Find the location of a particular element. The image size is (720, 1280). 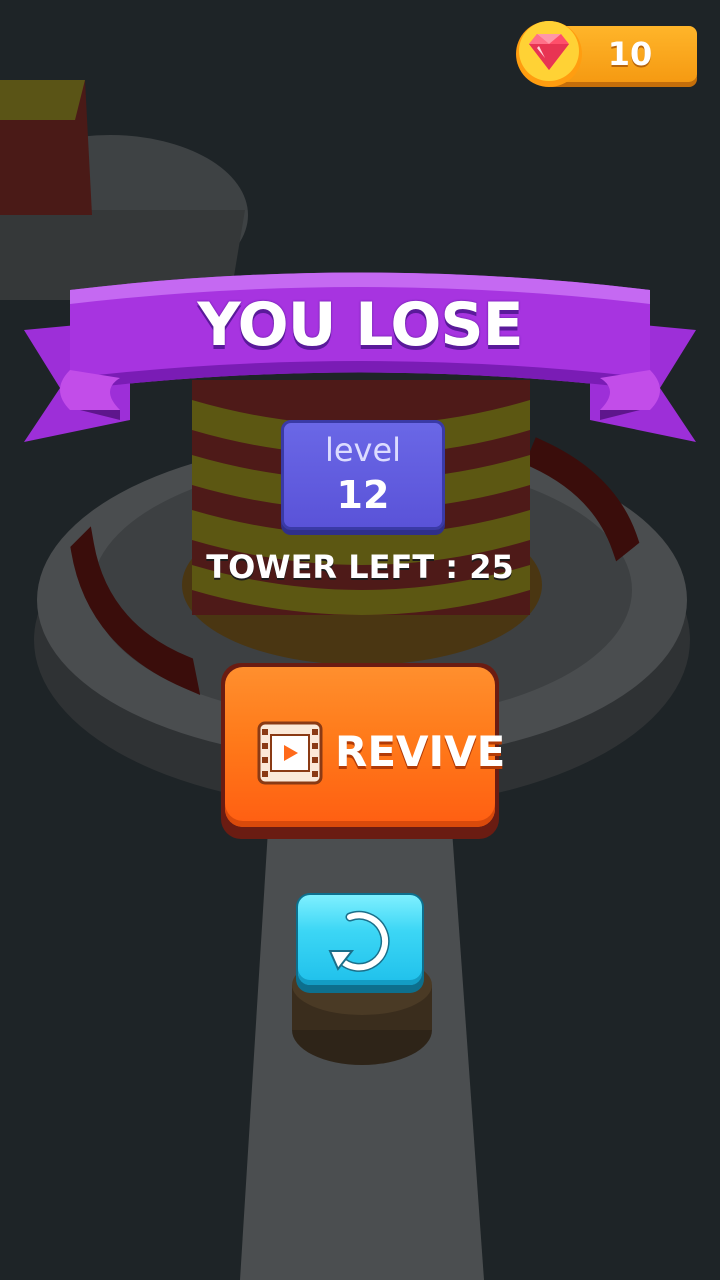

level-label: level is located at coordinates (363, 450).